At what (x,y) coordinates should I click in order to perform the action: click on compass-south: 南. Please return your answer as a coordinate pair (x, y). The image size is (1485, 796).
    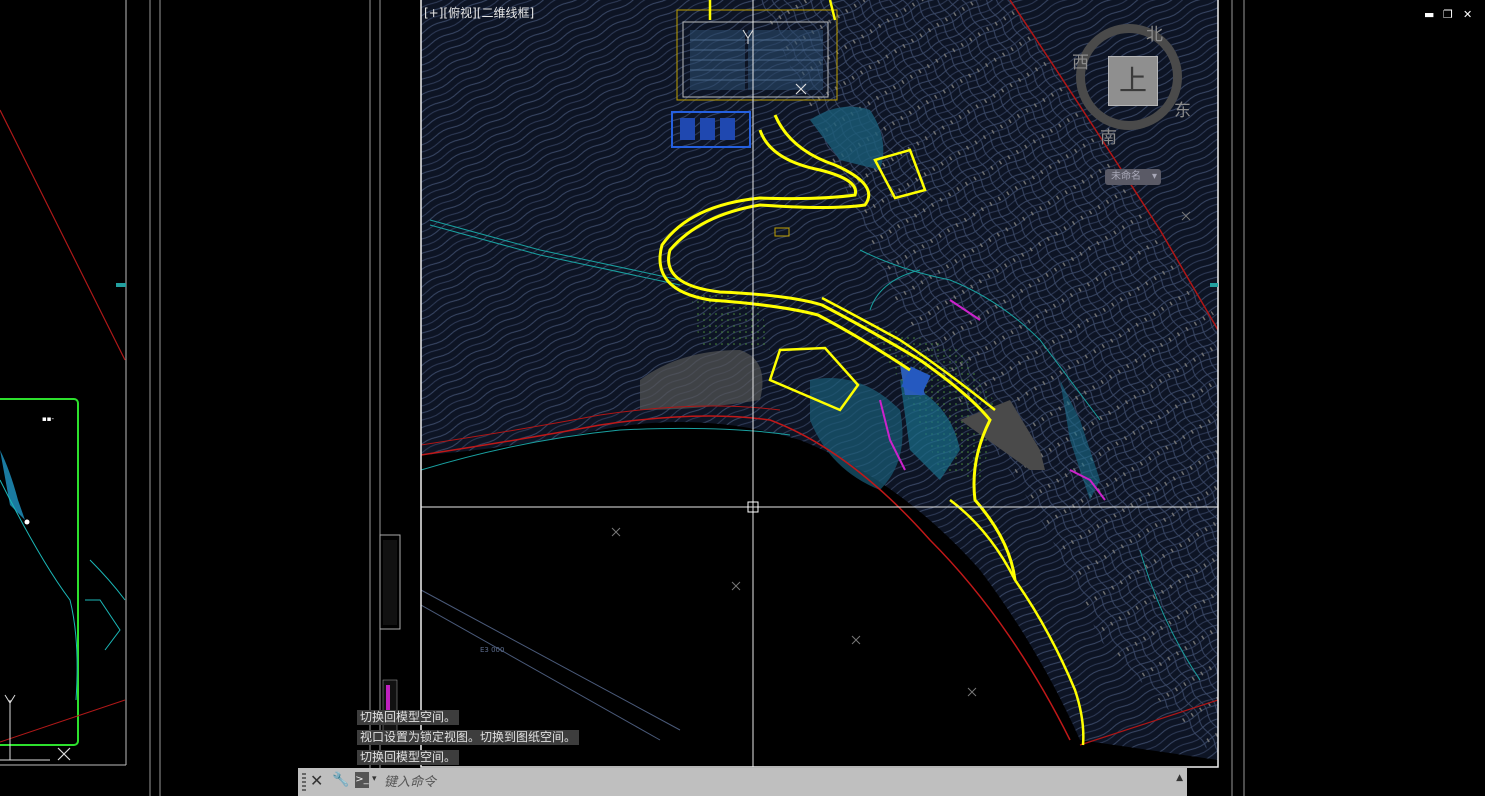
    Looking at the image, I should click on (1108, 135).